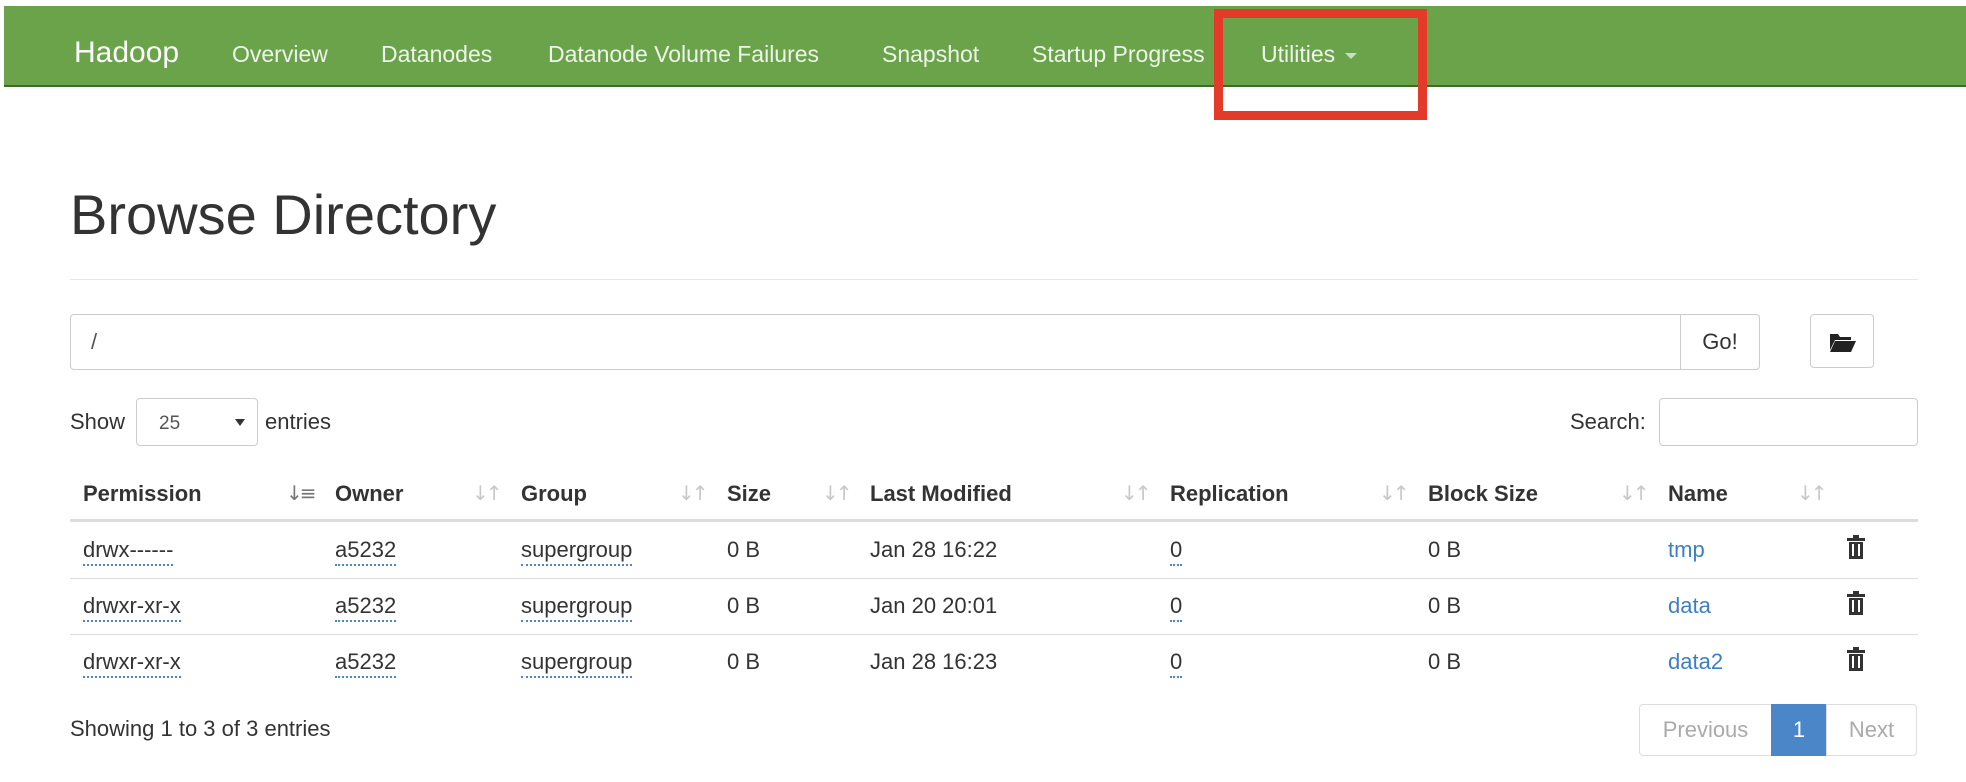 The width and height of the screenshot is (1966, 782). What do you see at coordinates (934, 605) in the screenshot?
I see `last-modified-cell: Jan 20 20:01` at bounding box center [934, 605].